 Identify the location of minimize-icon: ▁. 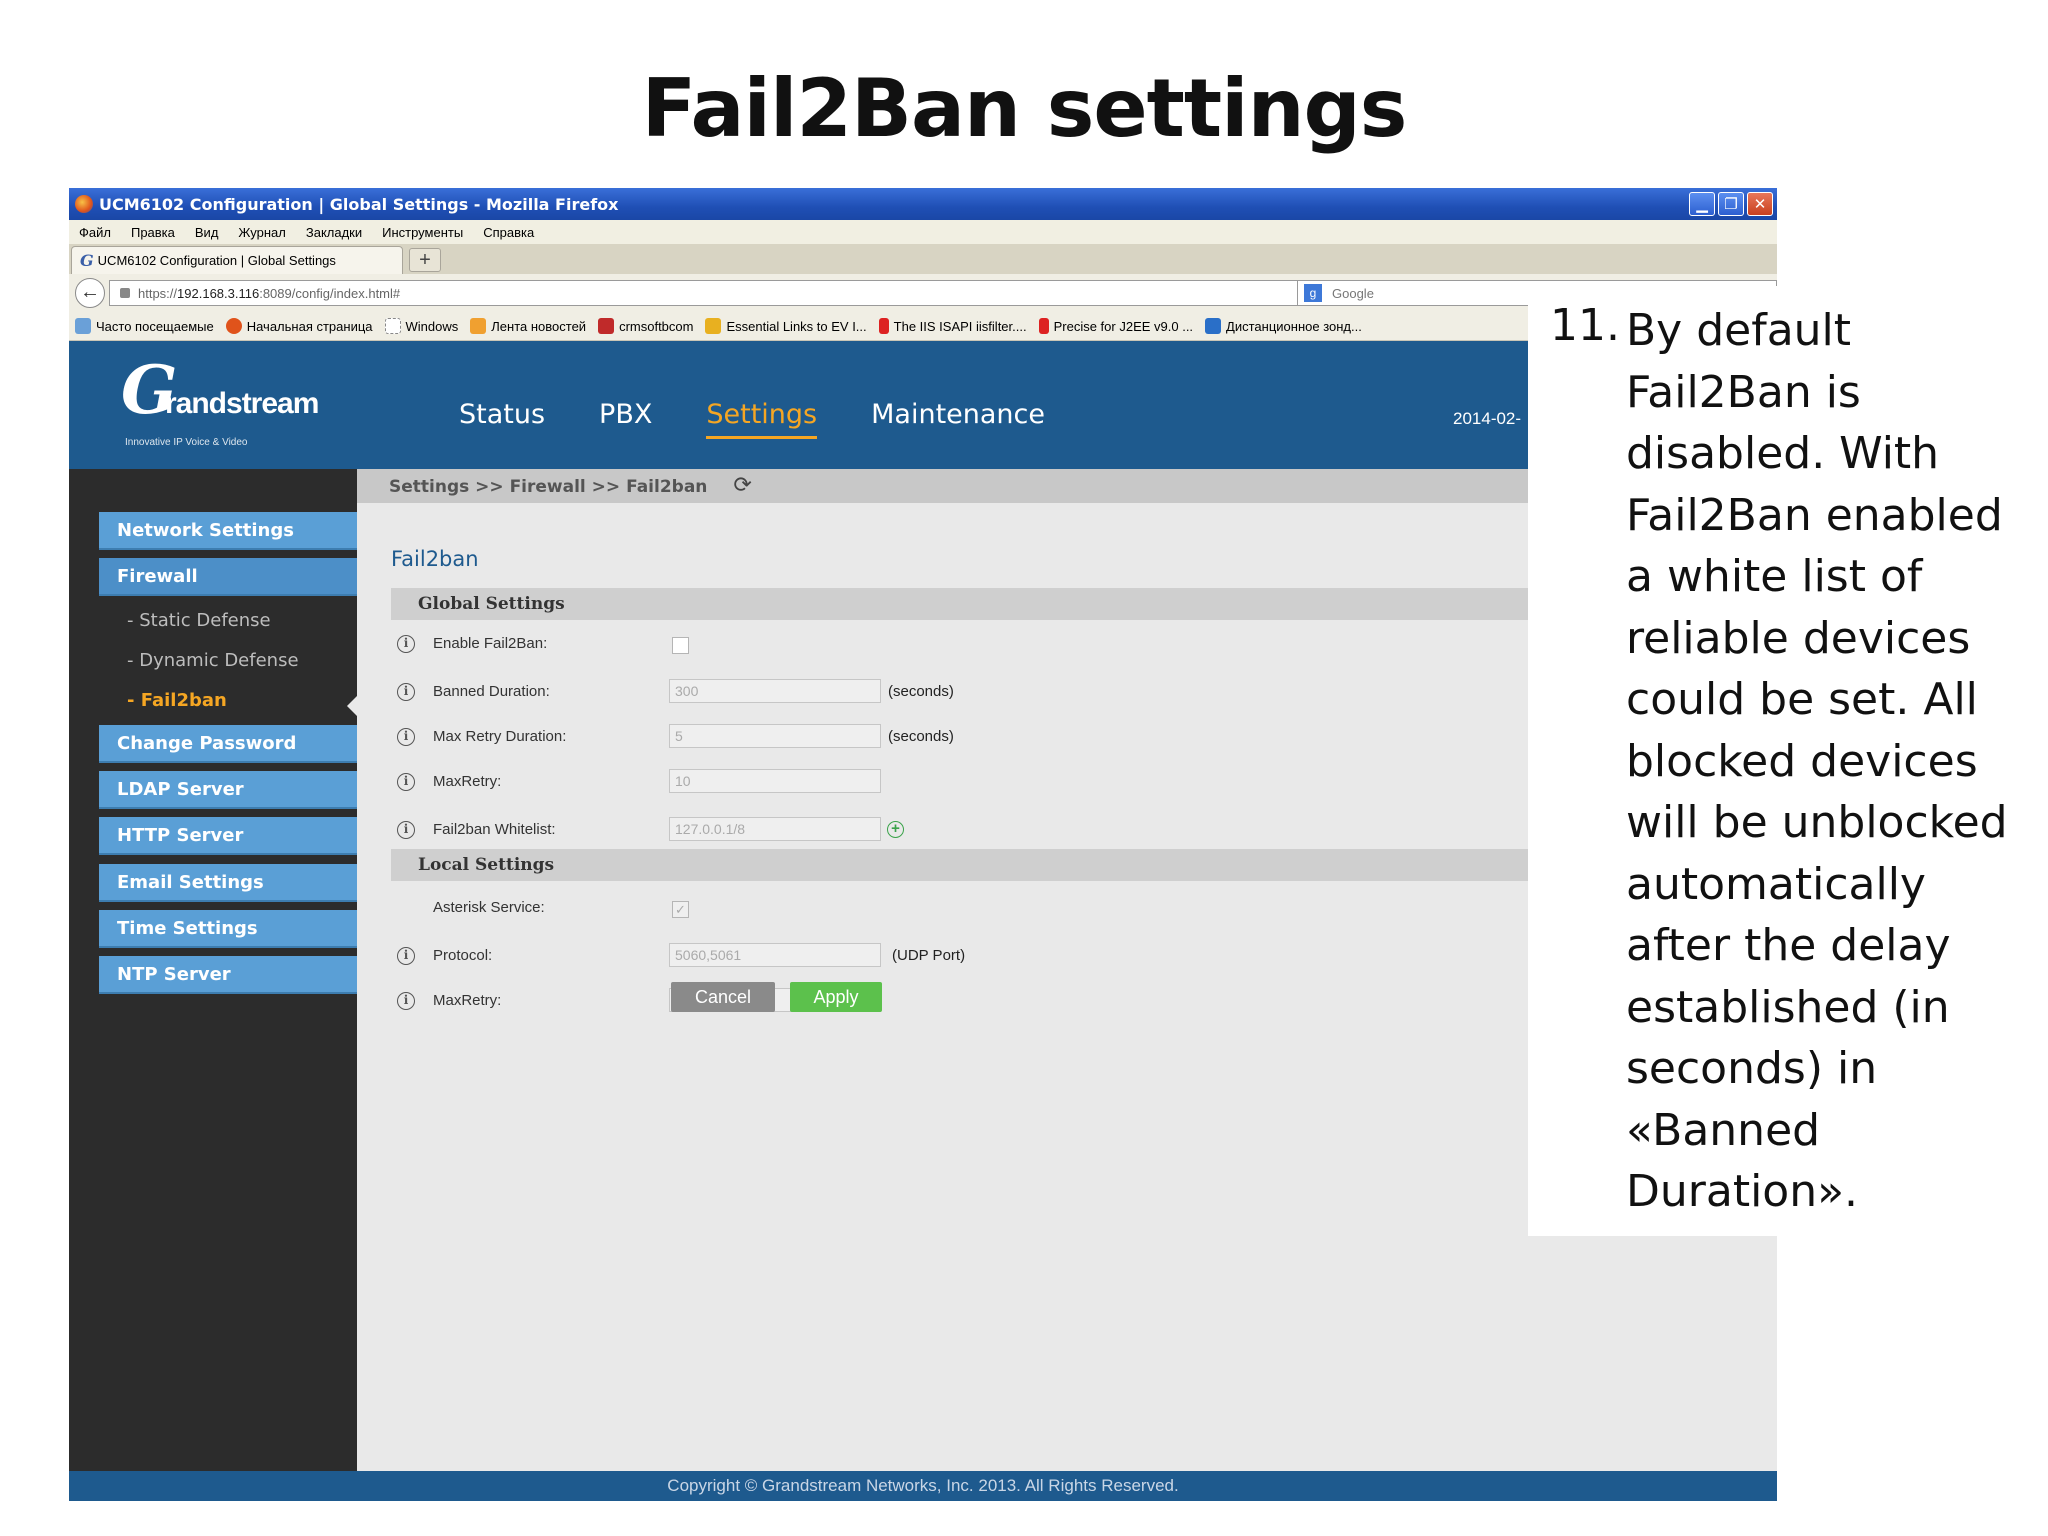
(1702, 204).